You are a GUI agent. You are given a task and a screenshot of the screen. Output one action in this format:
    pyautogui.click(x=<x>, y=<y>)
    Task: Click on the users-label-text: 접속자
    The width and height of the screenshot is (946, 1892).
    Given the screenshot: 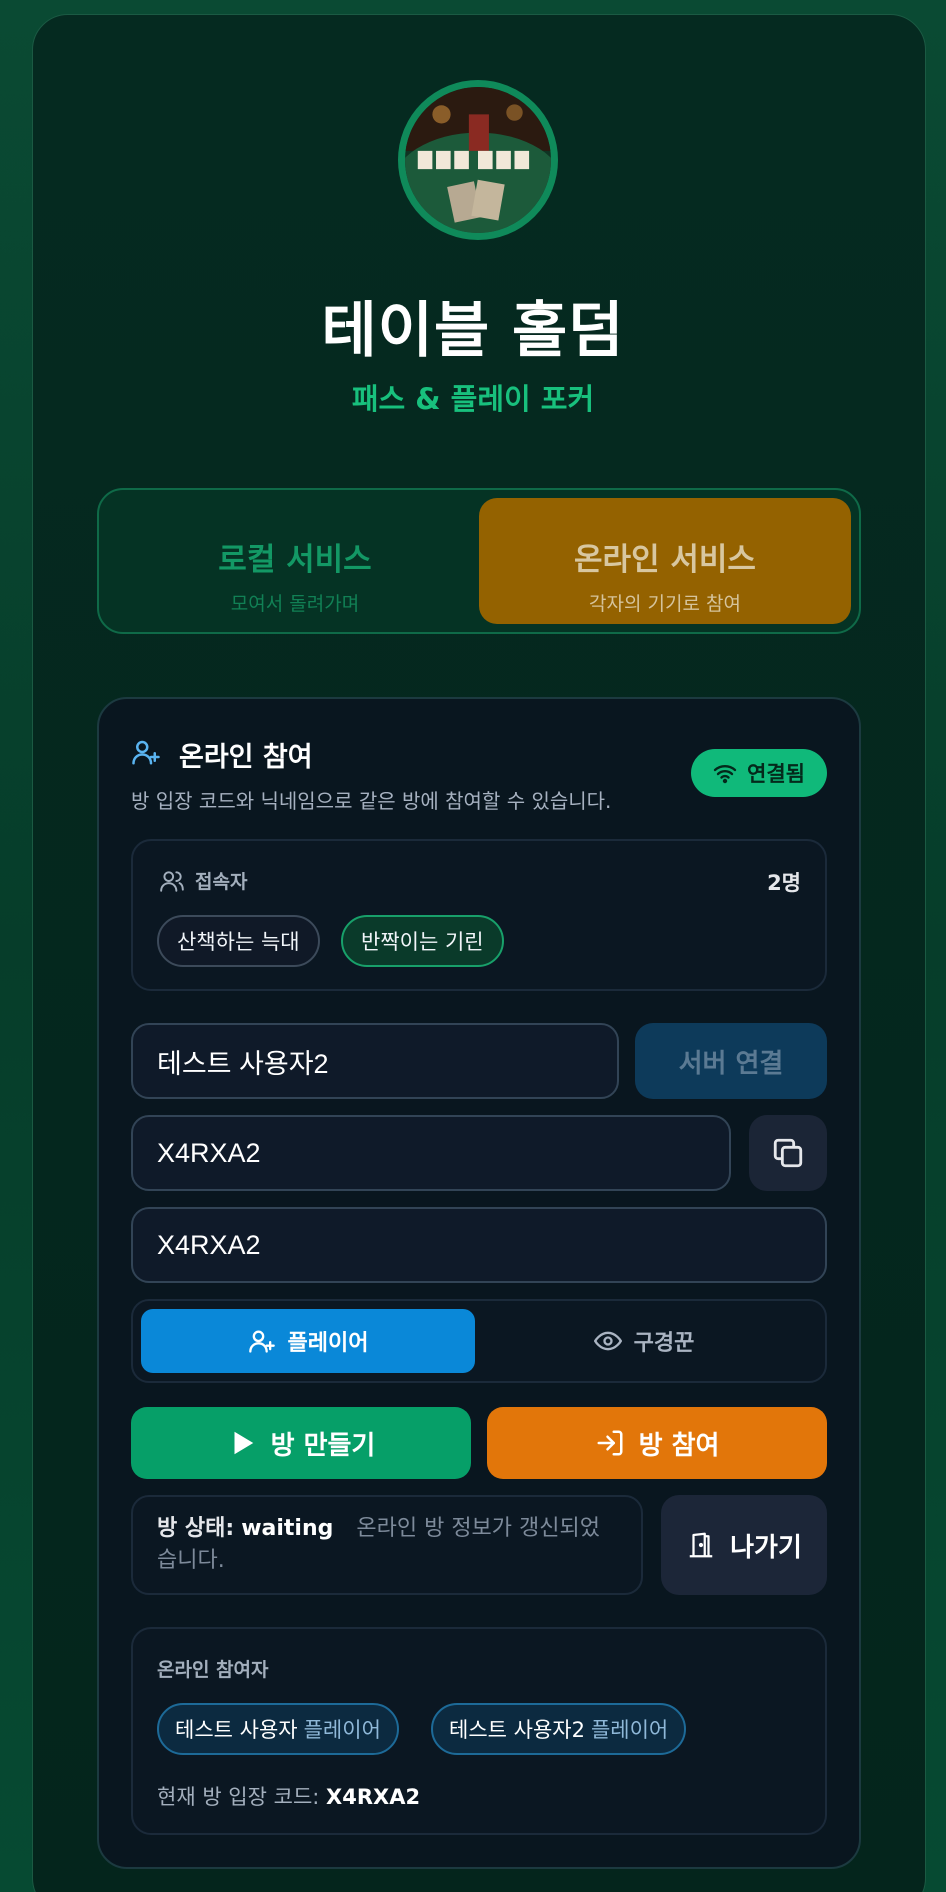 What is the action you would take?
    pyautogui.click(x=221, y=882)
    